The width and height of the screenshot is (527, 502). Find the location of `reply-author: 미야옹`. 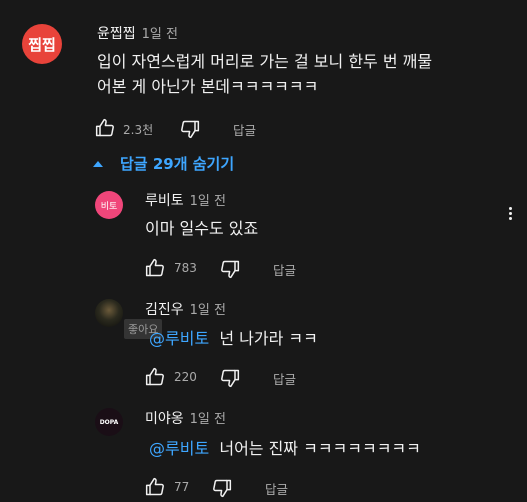

reply-author: 미야옹 is located at coordinates (164, 419).